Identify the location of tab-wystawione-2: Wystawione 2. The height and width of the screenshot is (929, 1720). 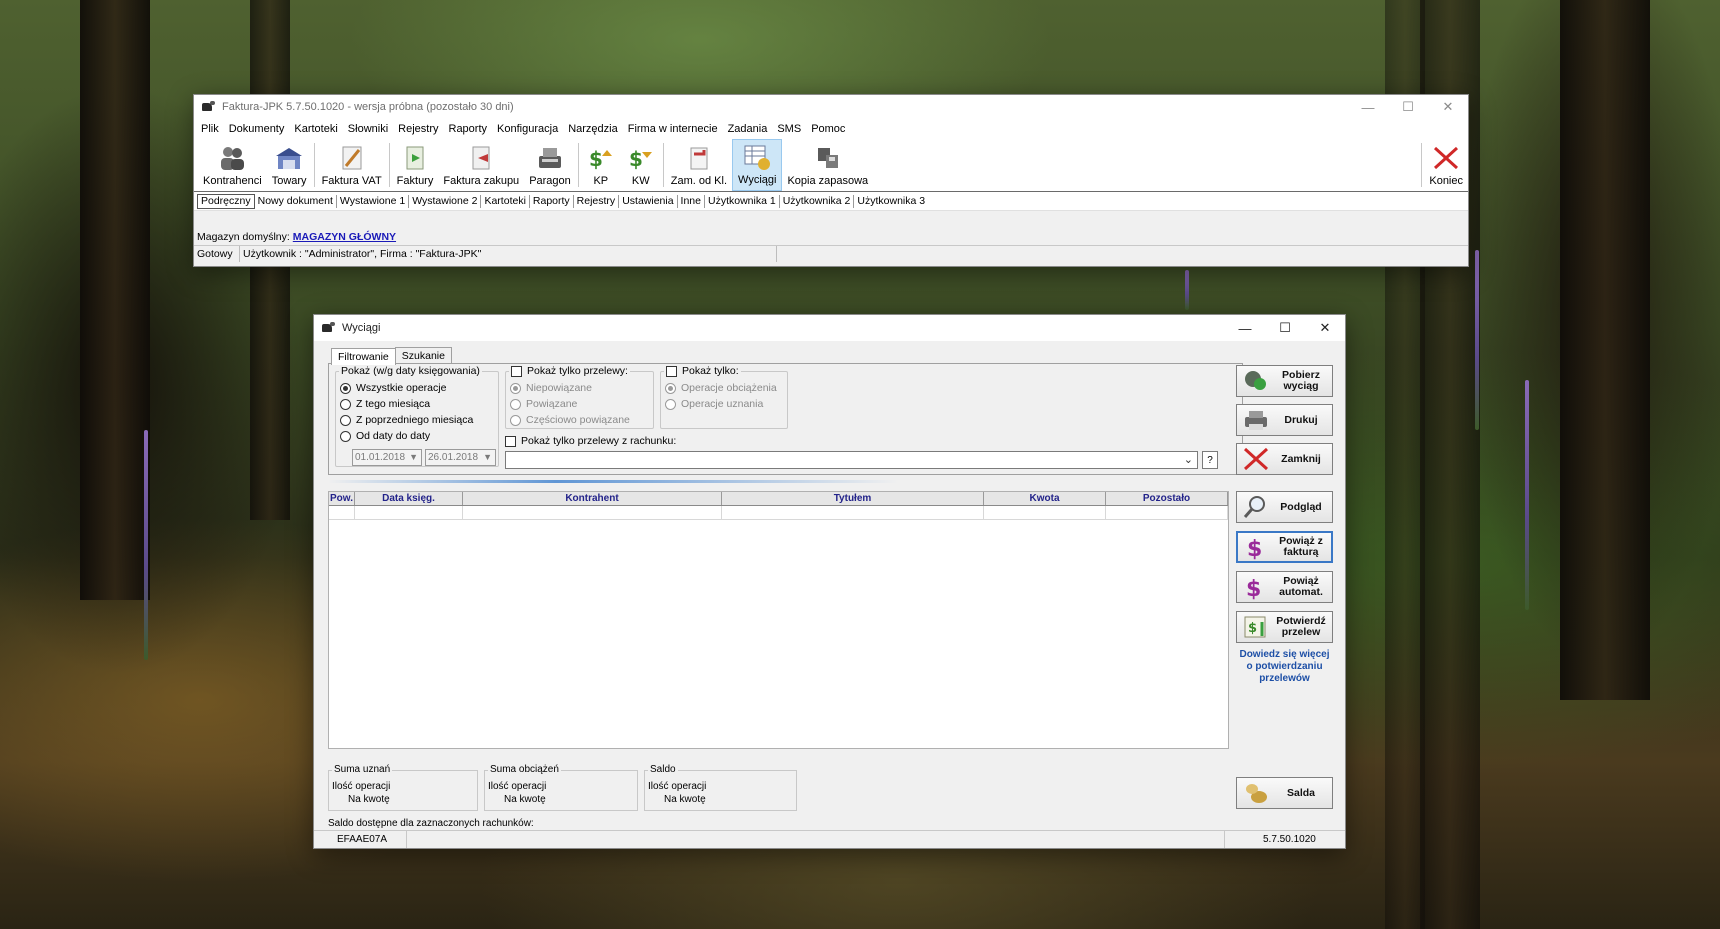
(445, 201).